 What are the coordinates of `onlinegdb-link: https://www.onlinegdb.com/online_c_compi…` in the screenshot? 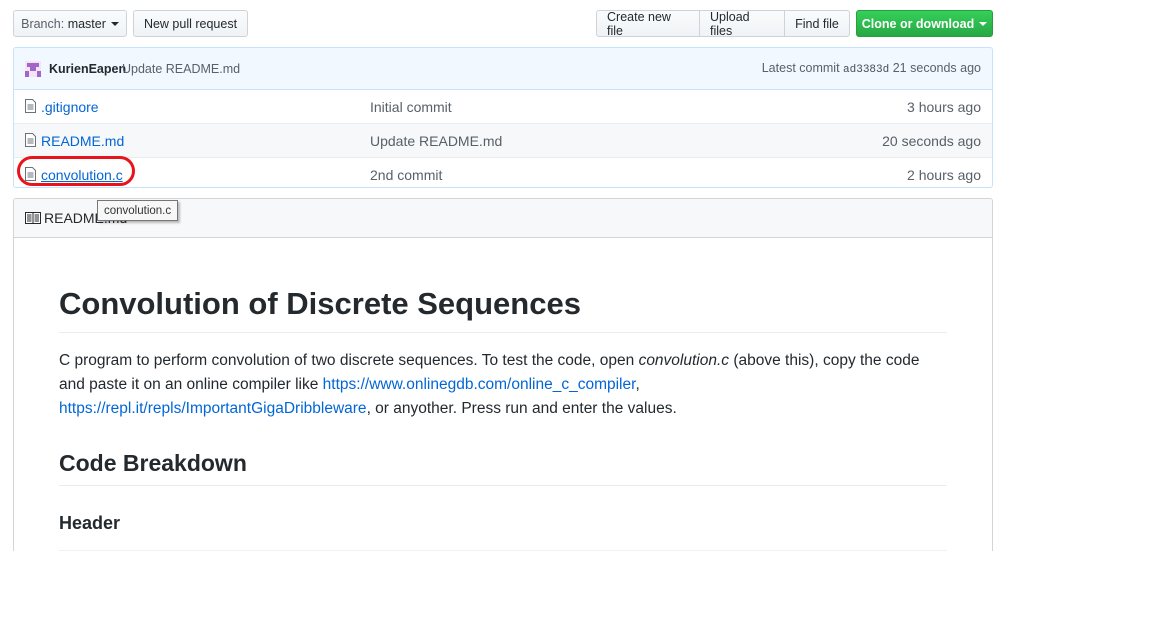 It's located at (479, 384).